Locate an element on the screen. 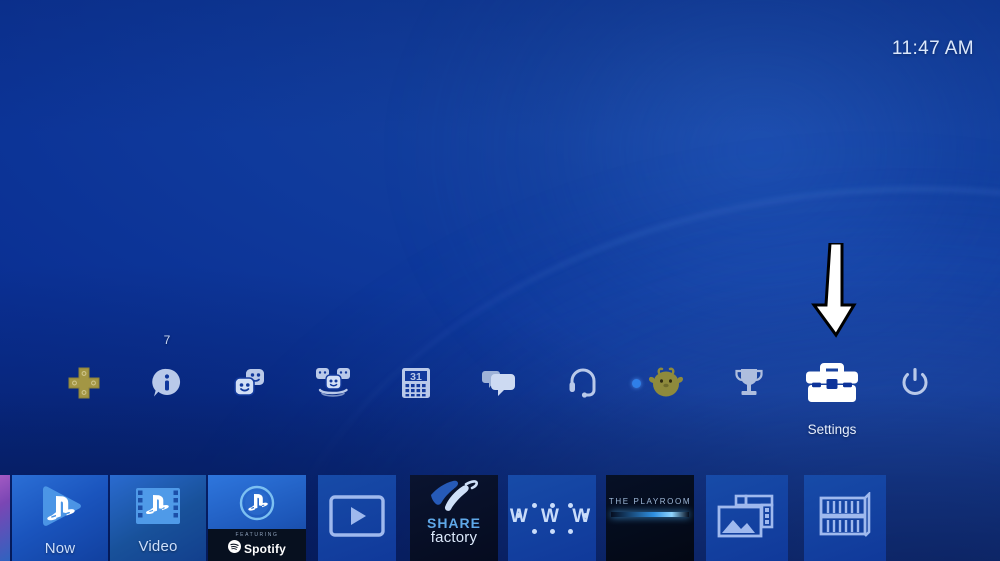 The height and width of the screenshot is (561, 1000). avatar-icon is located at coordinates (666, 383).